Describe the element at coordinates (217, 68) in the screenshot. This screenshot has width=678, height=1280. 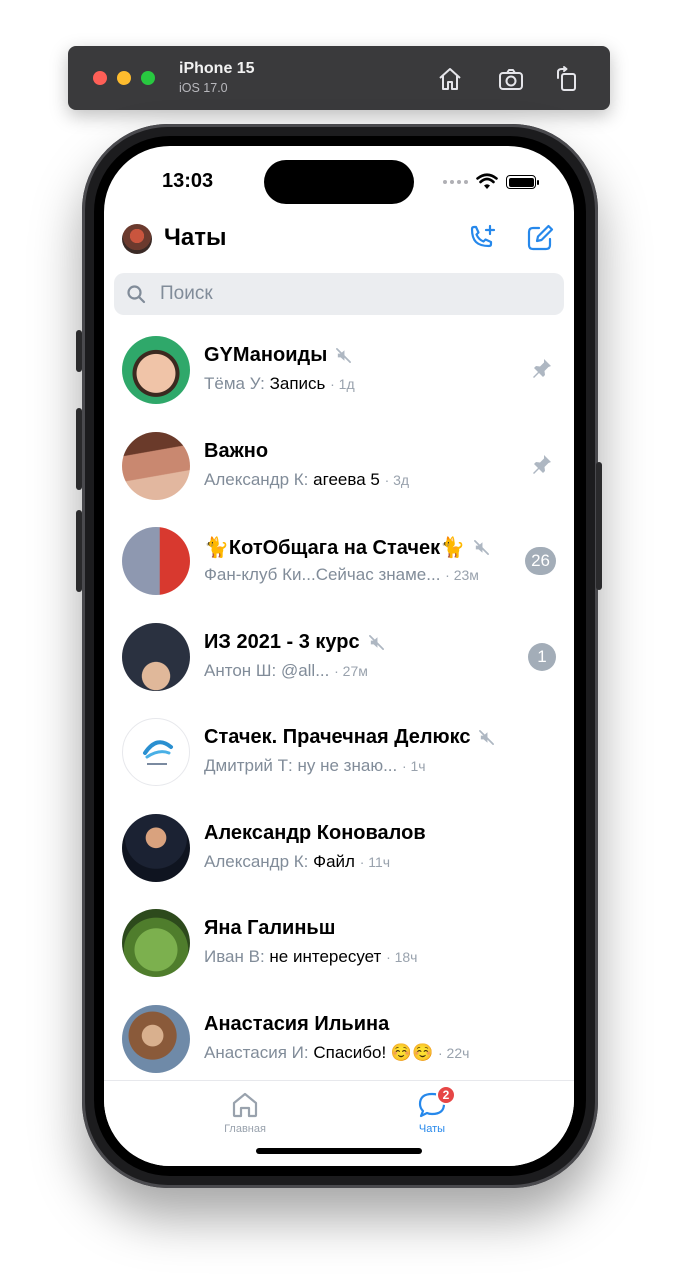
I see `device-name: iPhone 15` at that location.